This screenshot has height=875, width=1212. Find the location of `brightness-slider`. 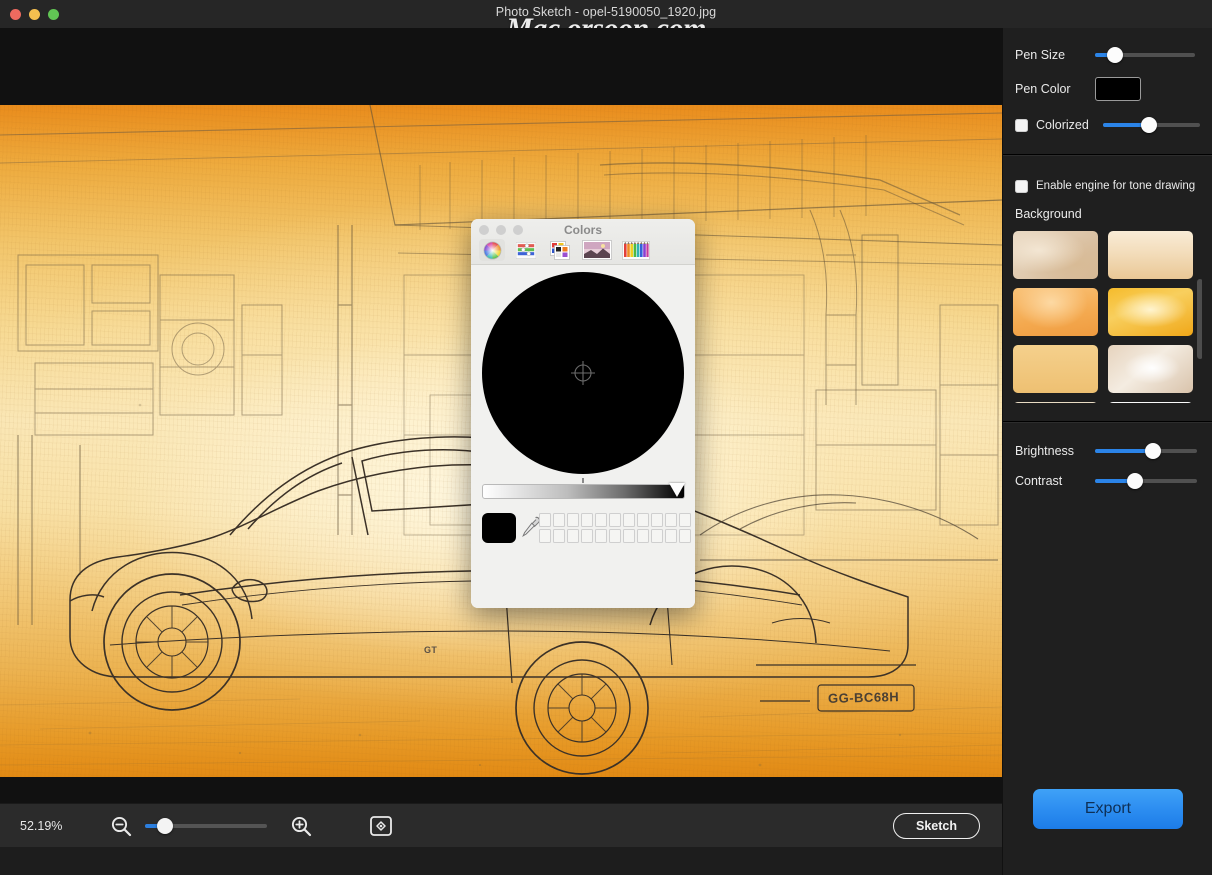

brightness-slider is located at coordinates (1146, 451).